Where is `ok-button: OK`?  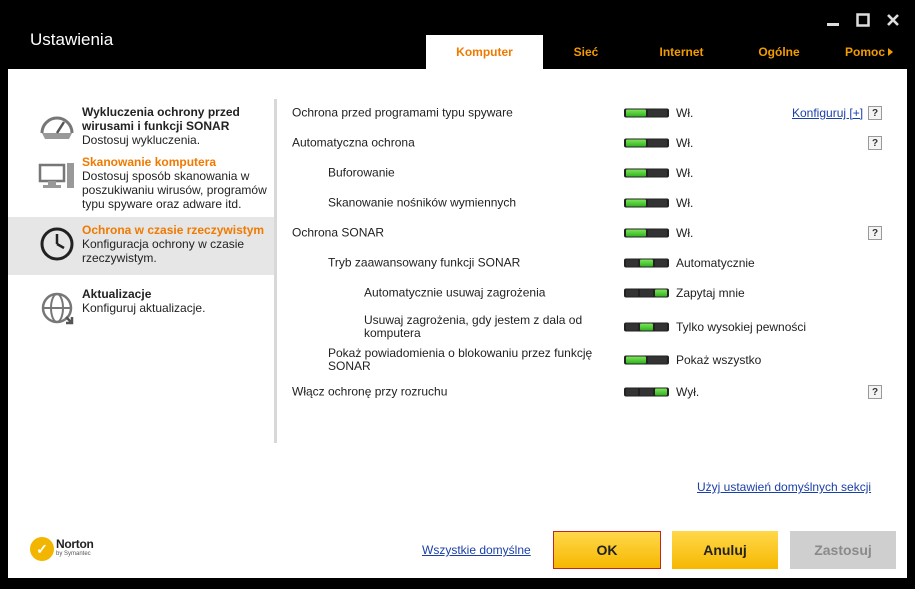 ok-button: OK is located at coordinates (607, 550).